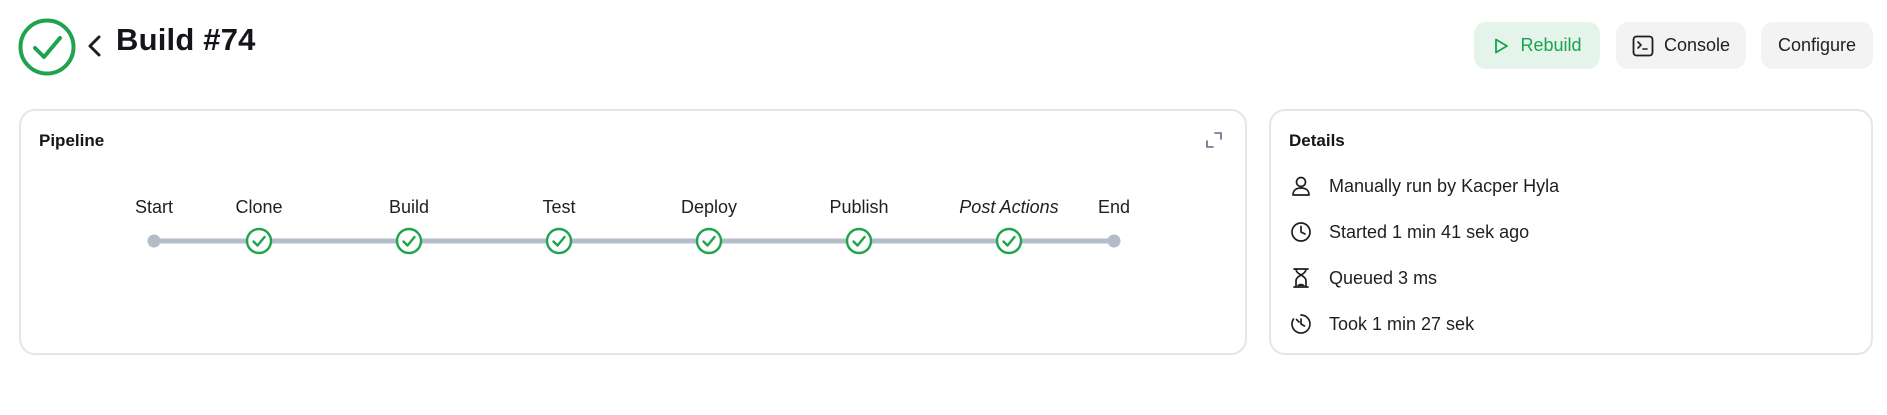  Describe the element at coordinates (259, 207) in the screenshot. I see `stage-label-clone: Clone` at that location.